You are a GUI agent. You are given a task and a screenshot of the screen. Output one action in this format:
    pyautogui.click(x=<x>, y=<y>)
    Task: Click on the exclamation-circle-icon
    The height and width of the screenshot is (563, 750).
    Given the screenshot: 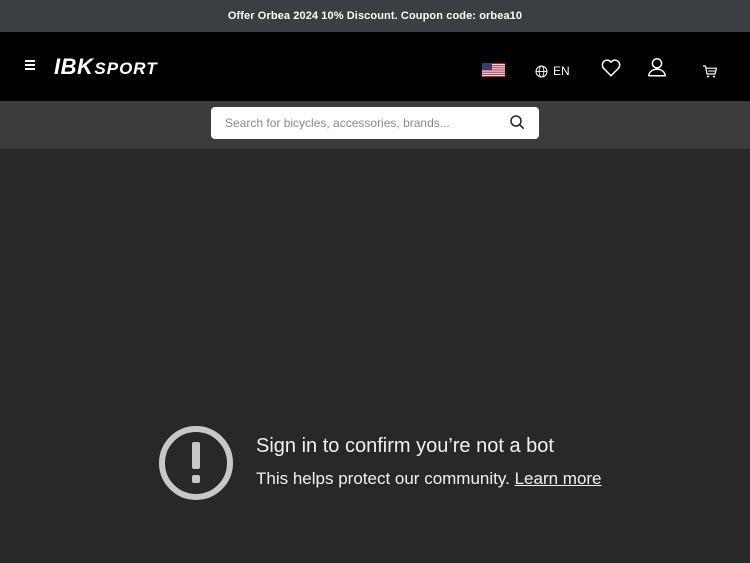 What is the action you would take?
    pyautogui.click(x=196, y=463)
    